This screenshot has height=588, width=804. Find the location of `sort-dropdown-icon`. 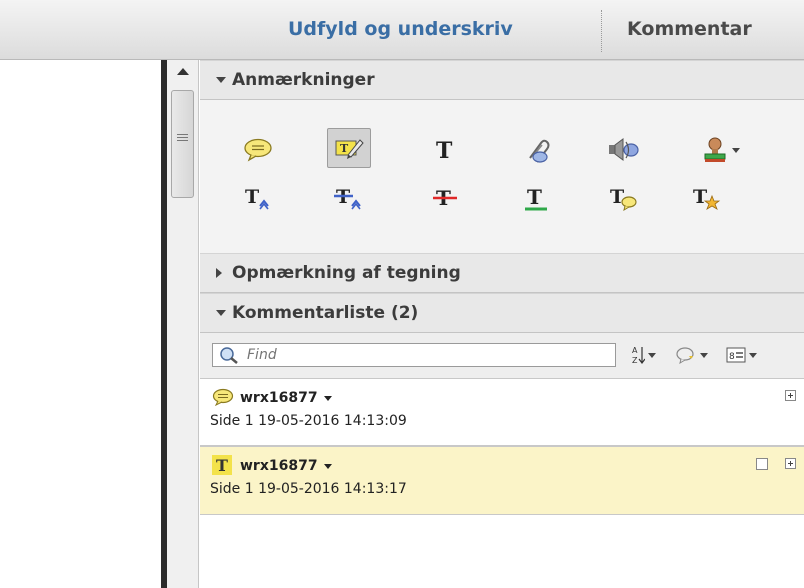

sort-dropdown-icon is located at coordinates (652, 355).